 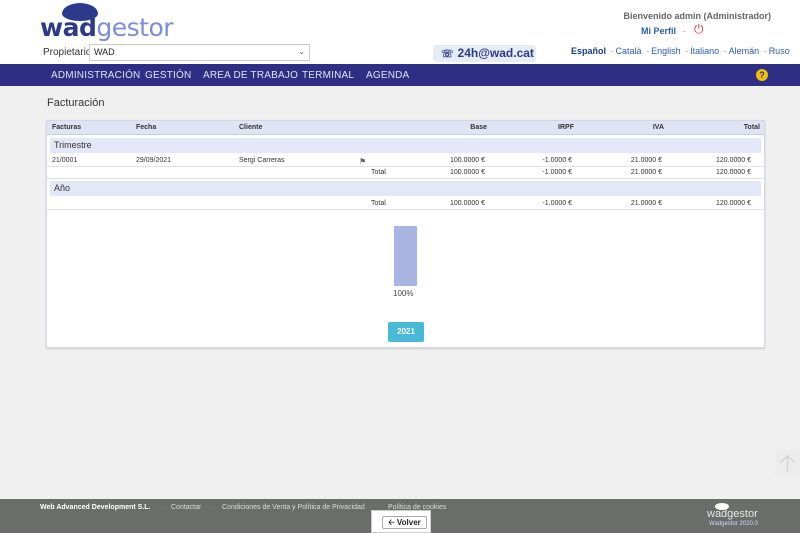 What do you see at coordinates (752, 127) in the screenshot?
I see `col-total: Total` at bounding box center [752, 127].